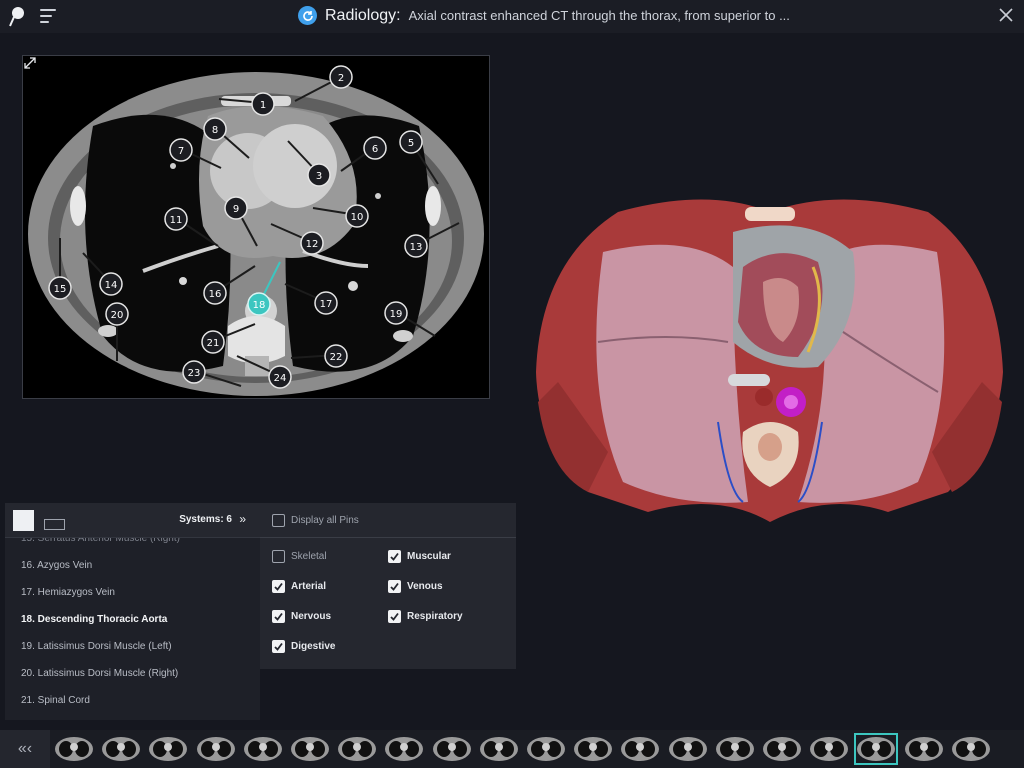 Image resolution: width=1024 pixels, height=768 pixels. I want to click on list-item-active: 18. Descending Thoracic Aorta, so click(132, 619).